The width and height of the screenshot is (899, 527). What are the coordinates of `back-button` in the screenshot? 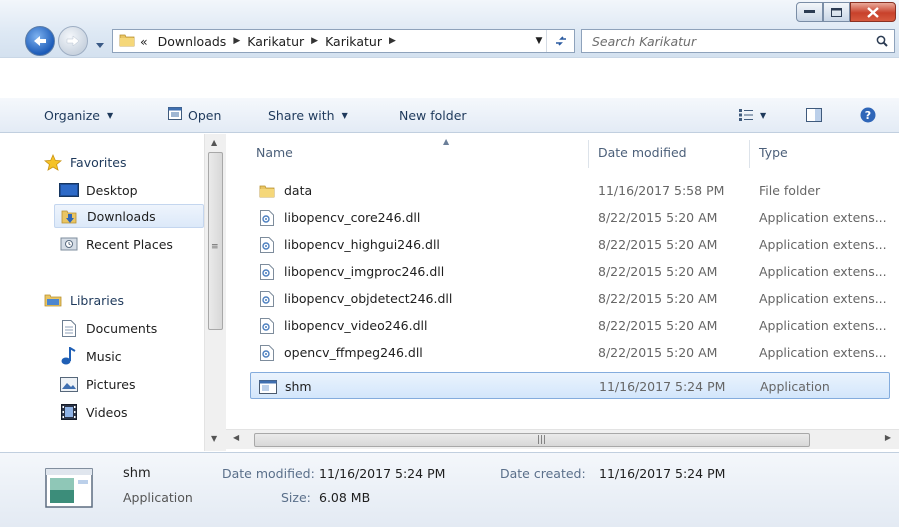 It's located at (40, 41).